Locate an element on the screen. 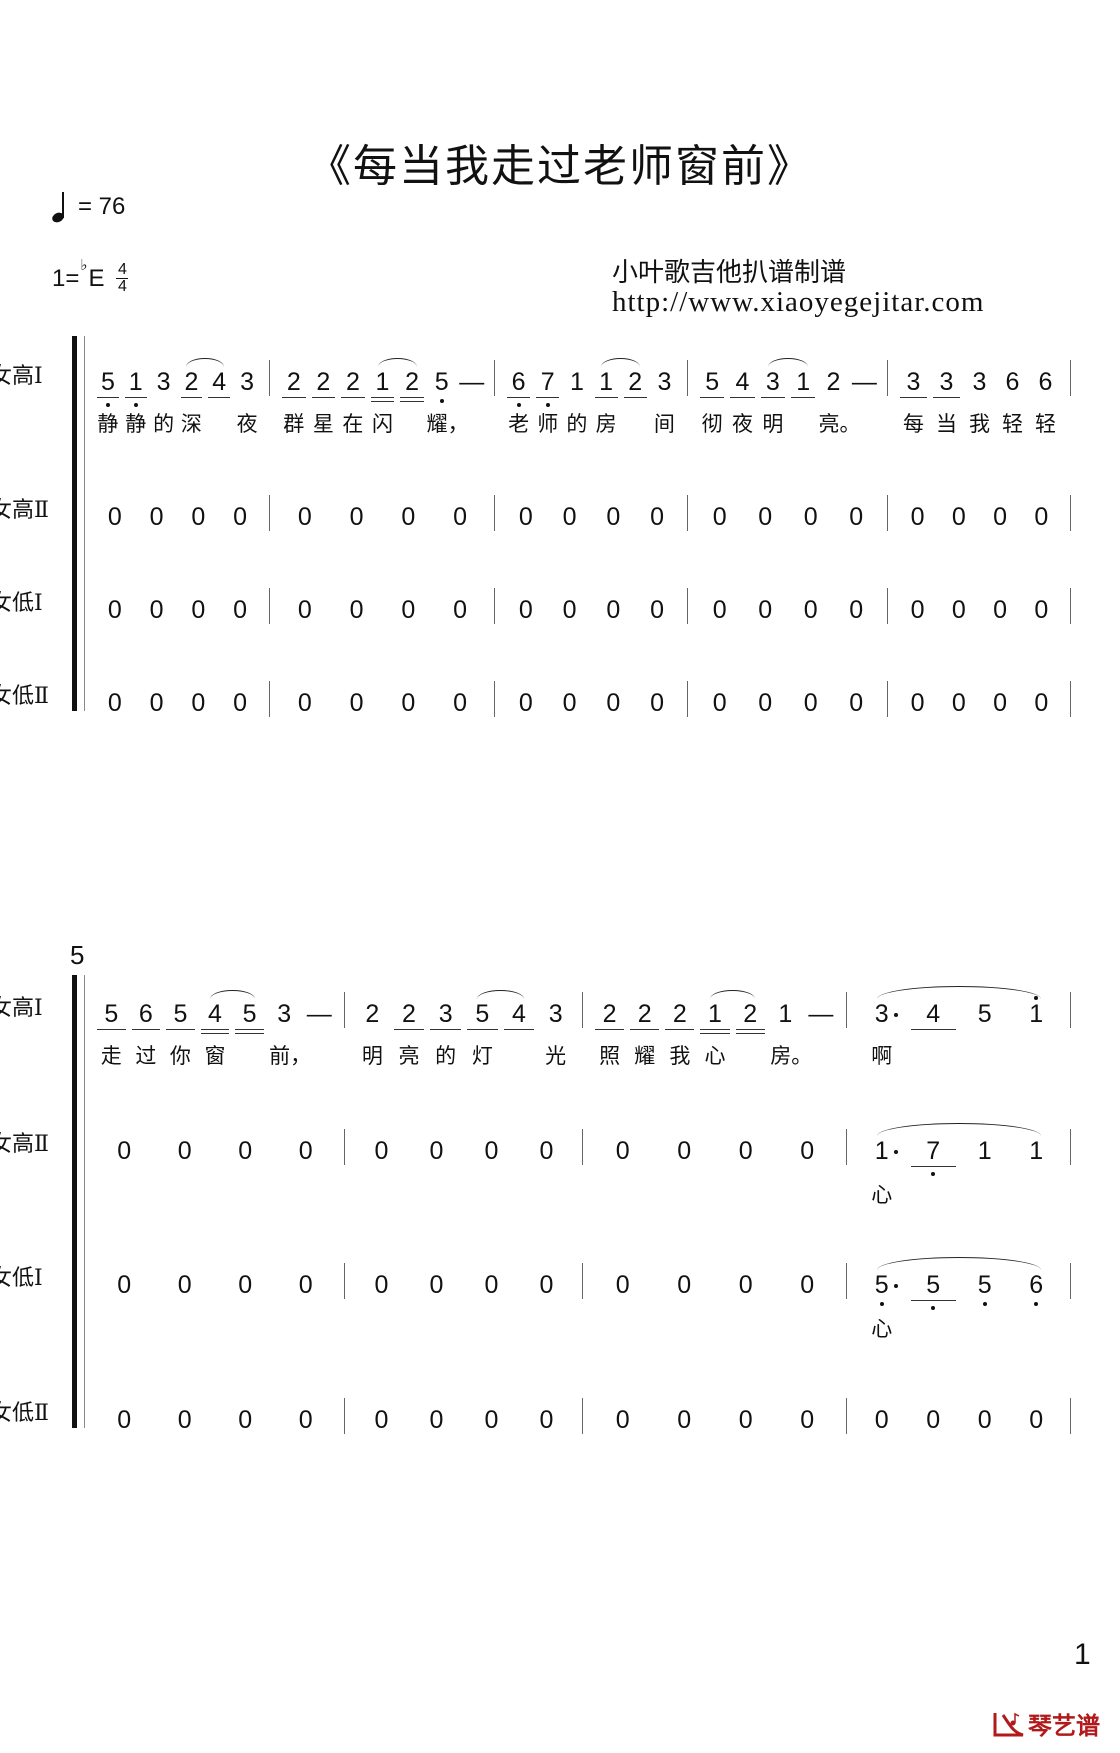 This screenshot has width=1120, height=1753. credit-url: http://www.xiaoyegejitar.com is located at coordinates (798, 302).